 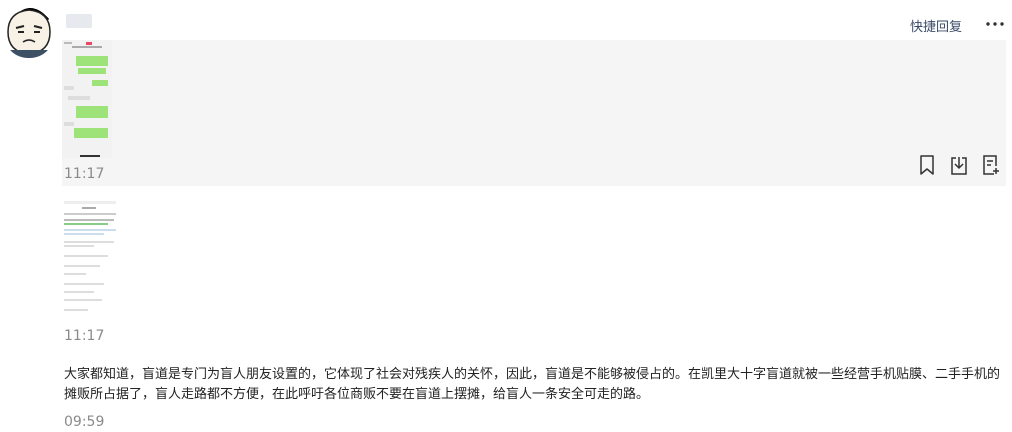 What do you see at coordinates (995, 24) in the screenshot?
I see `more-horizontal-icon` at bounding box center [995, 24].